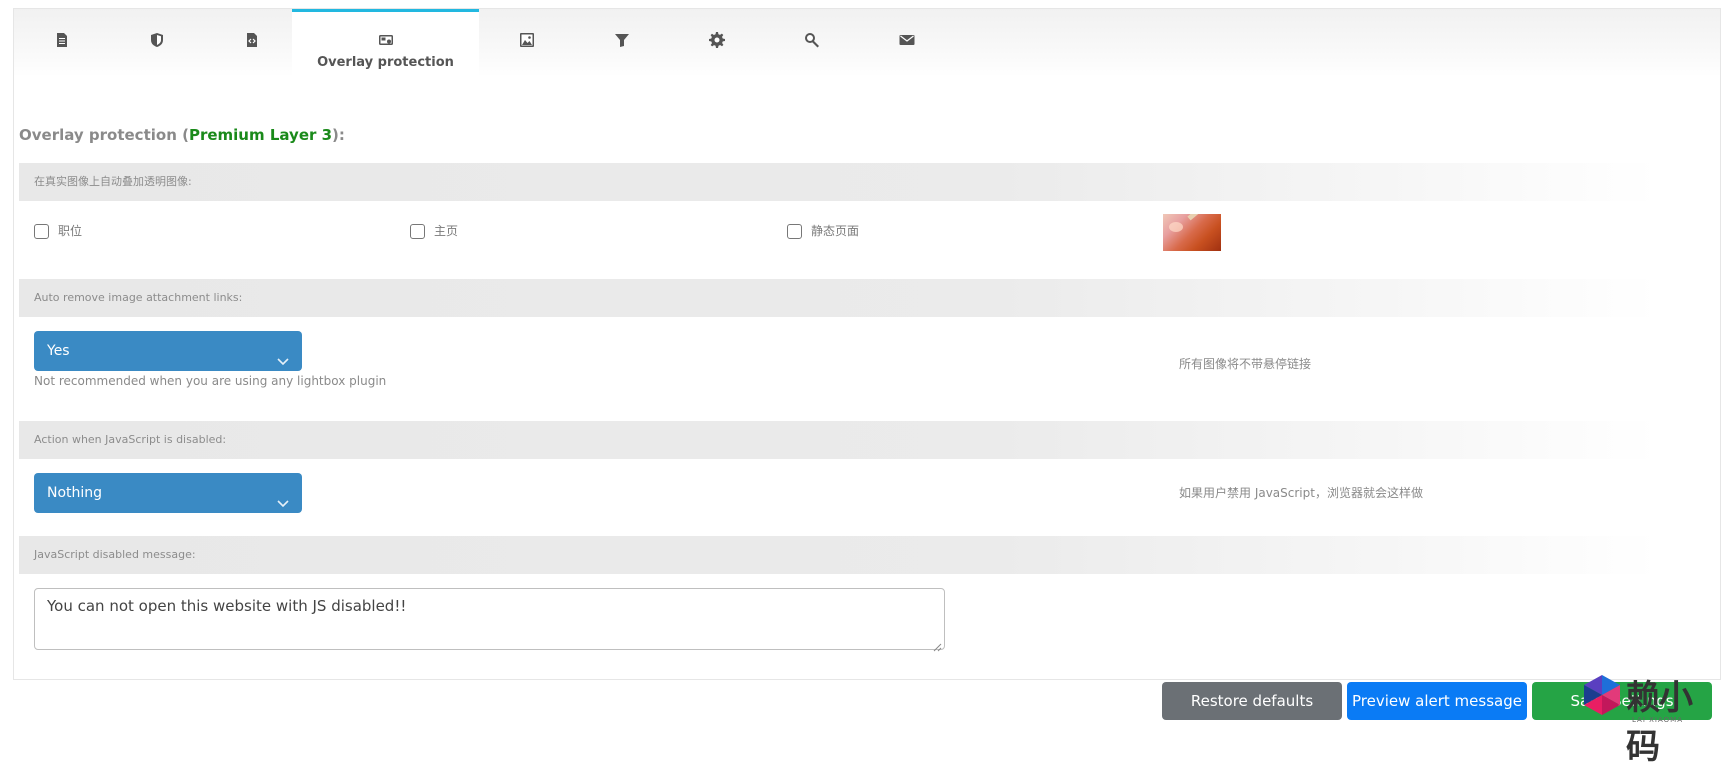  I want to click on image-icon, so click(527, 40).